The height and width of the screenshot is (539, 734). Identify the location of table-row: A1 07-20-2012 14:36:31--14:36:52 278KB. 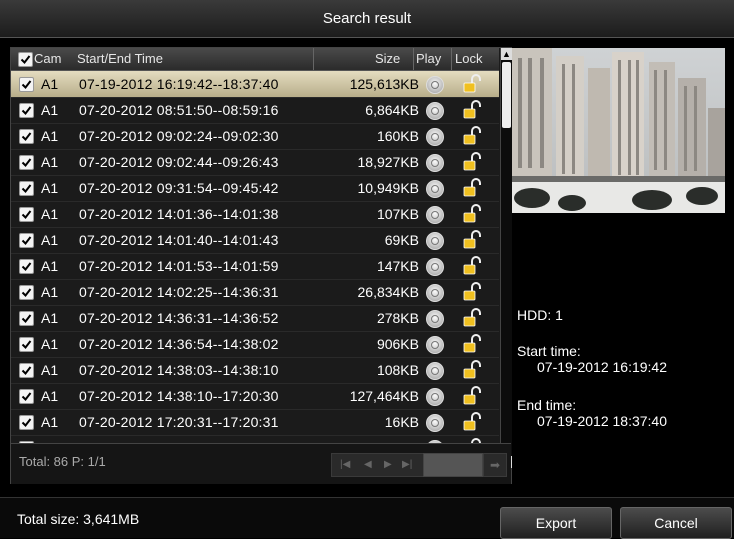
(255, 318).